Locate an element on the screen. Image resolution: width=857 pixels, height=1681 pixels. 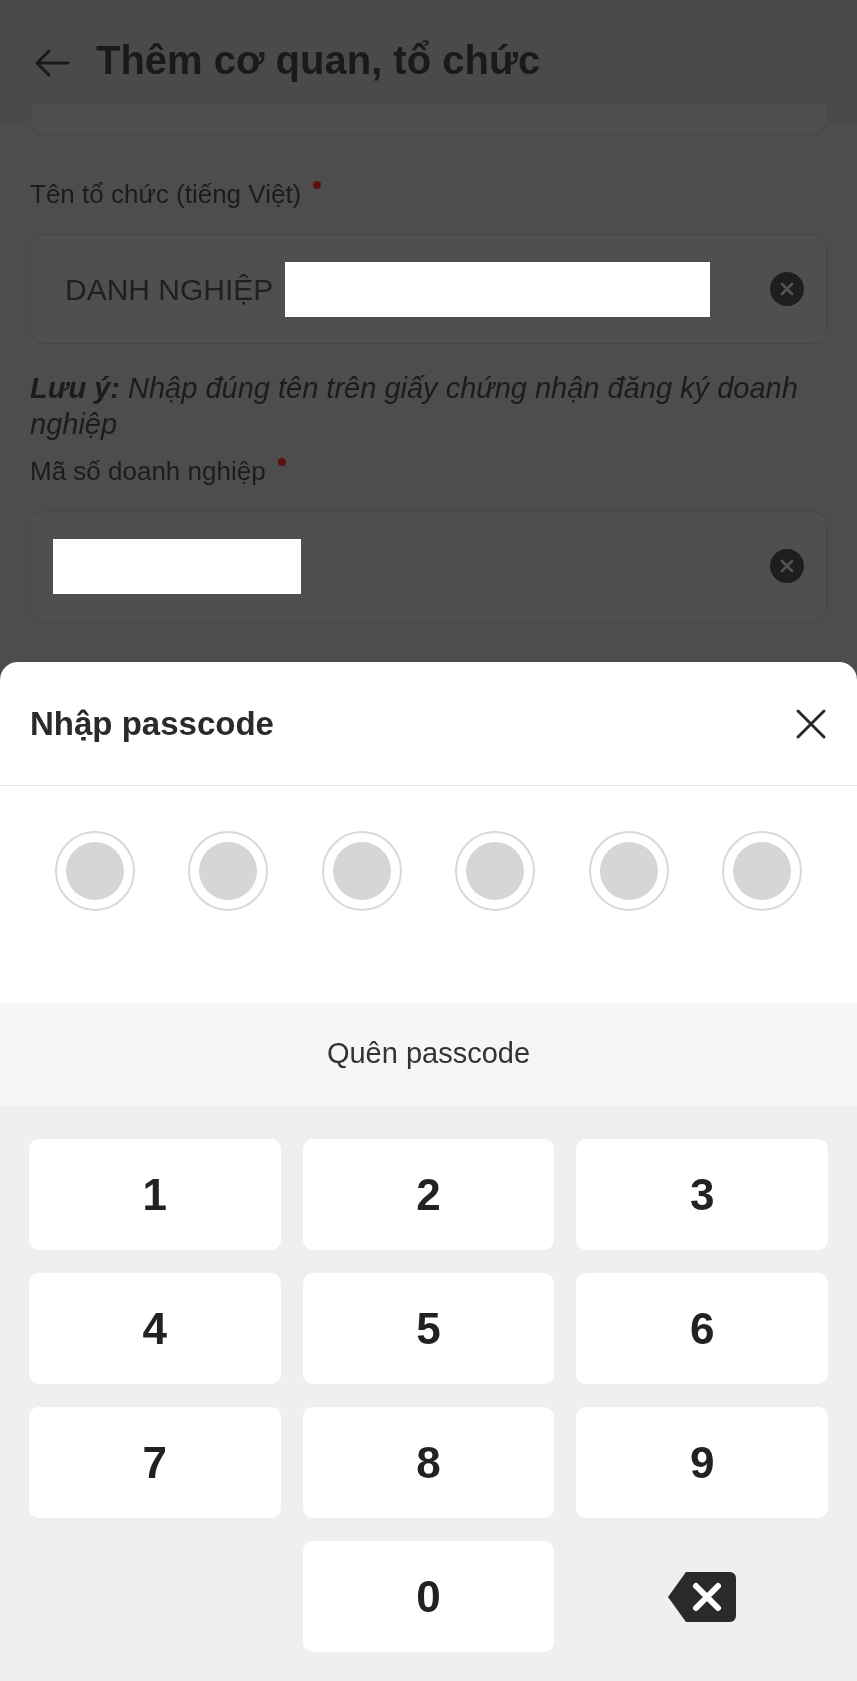
close-icon is located at coordinates (811, 723).